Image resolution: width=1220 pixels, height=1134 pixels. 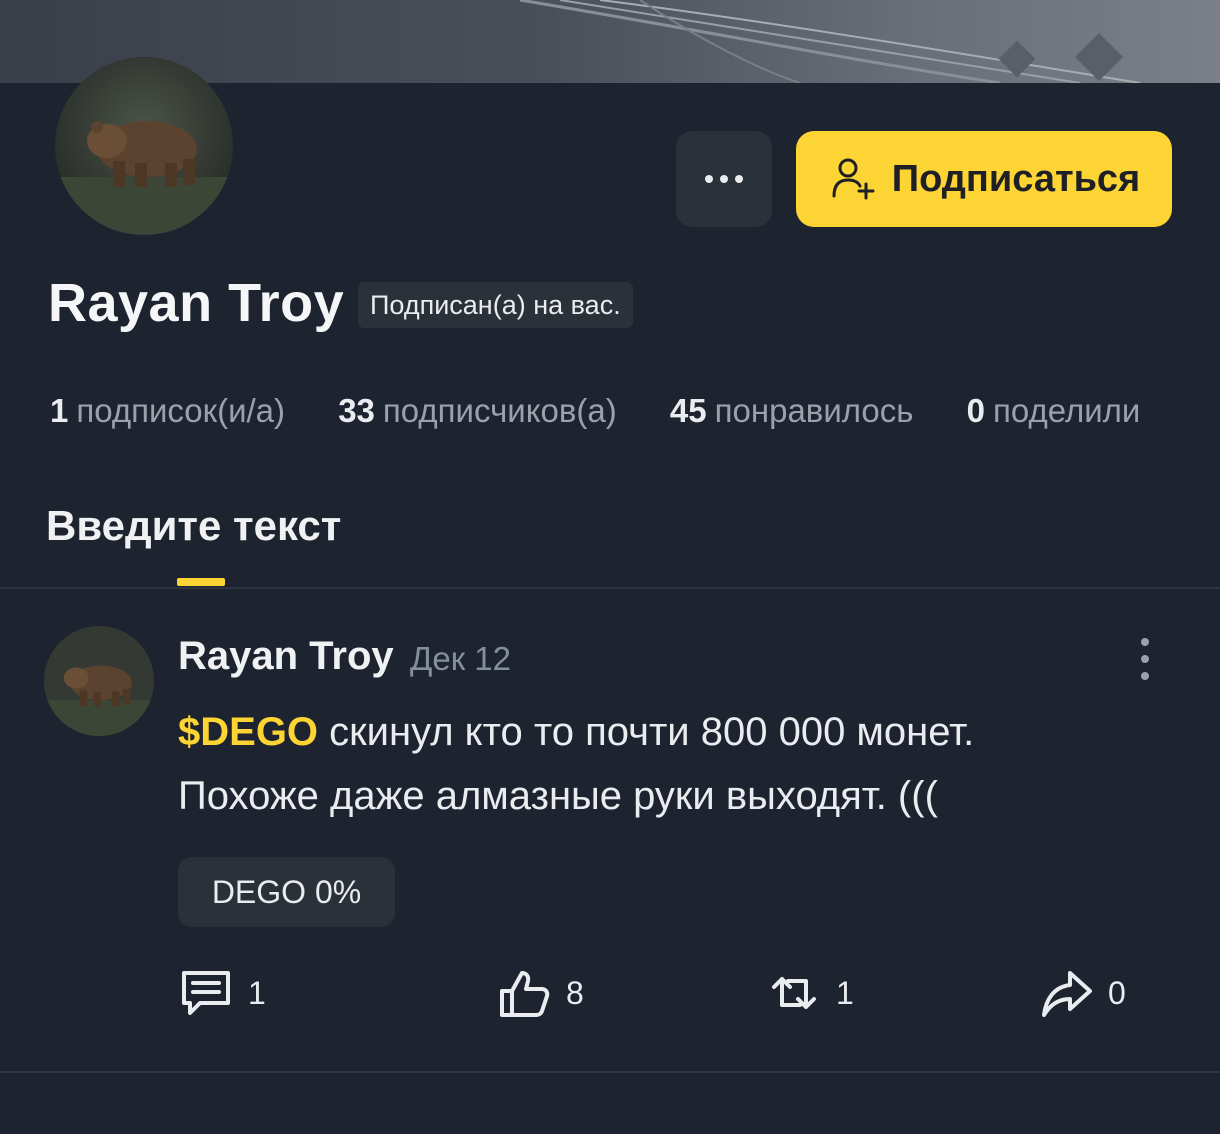 I want to click on stat-followers: 33 подписчиков(а), so click(x=477, y=411).